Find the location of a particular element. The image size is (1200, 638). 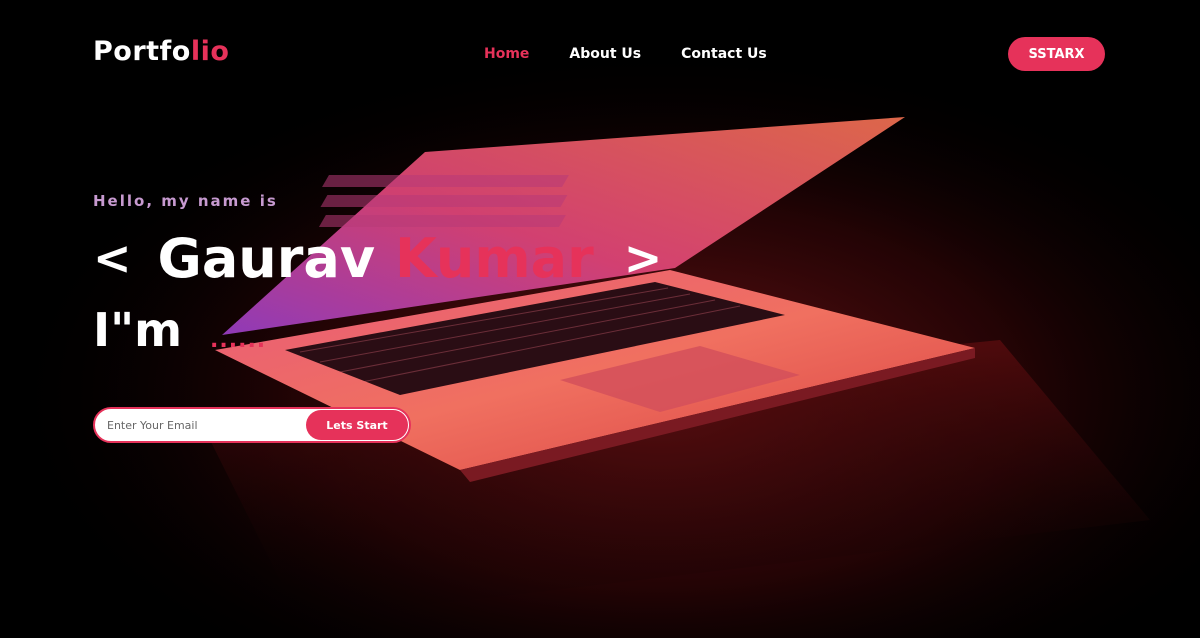

email-input is located at coordinates (200, 425).